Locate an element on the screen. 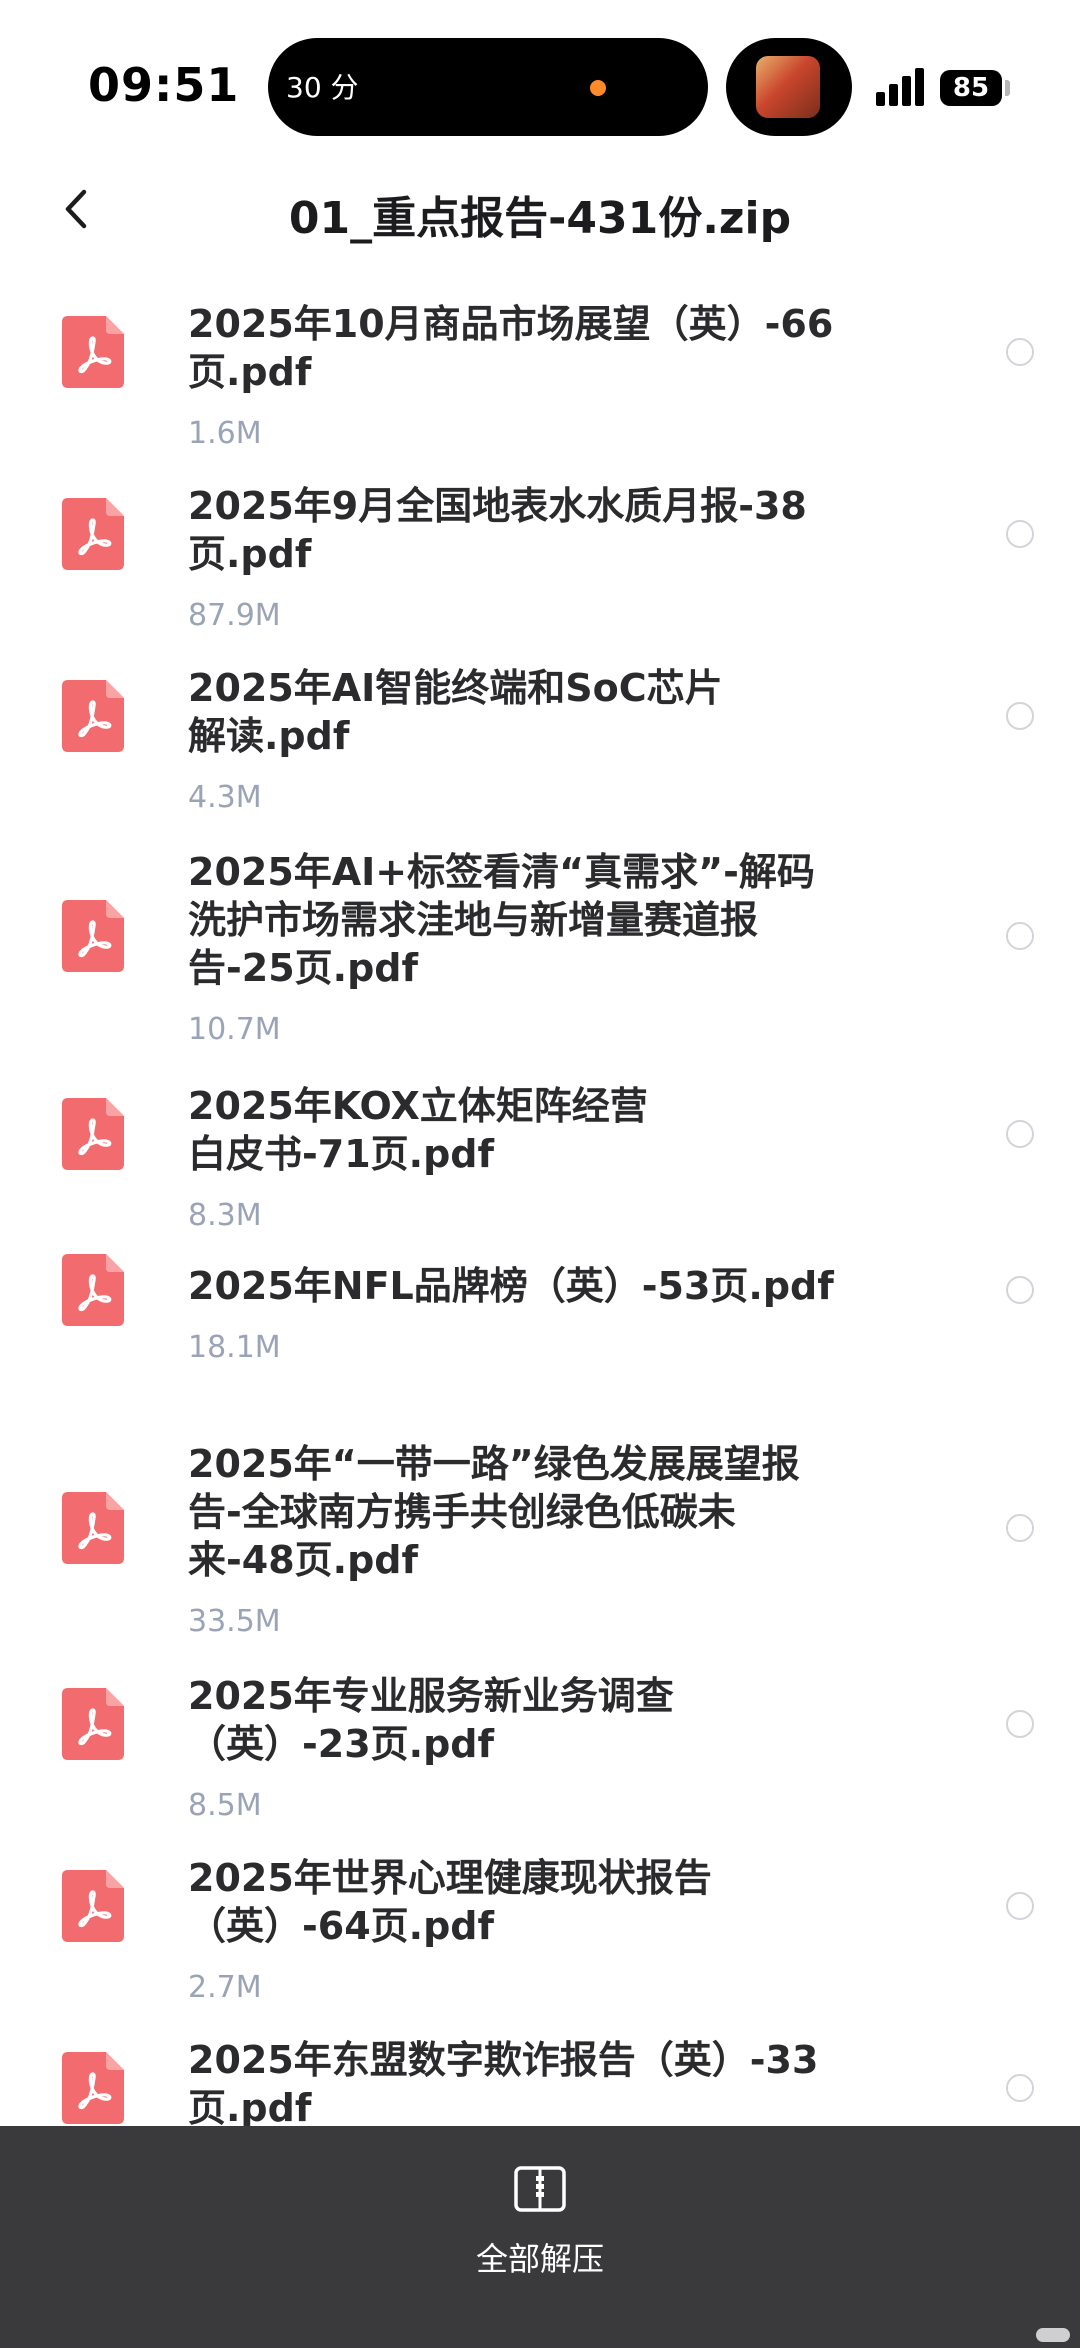 Image resolution: width=1080 pixels, height=2348 pixels. battery-cap is located at coordinates (1007, 88).